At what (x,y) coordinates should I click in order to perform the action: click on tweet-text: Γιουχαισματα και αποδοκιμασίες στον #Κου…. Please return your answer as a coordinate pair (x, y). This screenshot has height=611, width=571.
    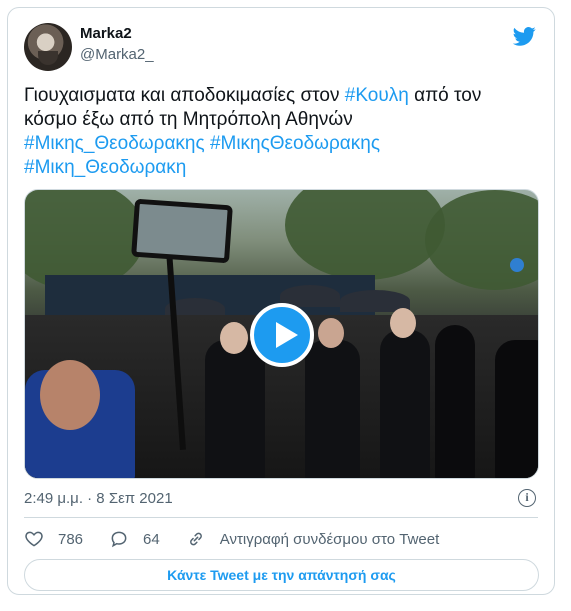
    Looking at the image, I should click on (279, 132).